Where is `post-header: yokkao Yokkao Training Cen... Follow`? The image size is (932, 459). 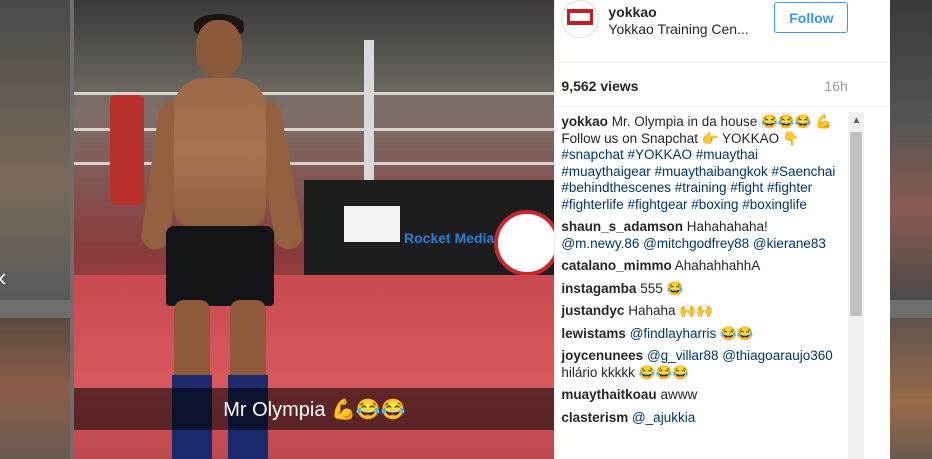 post-header: yokkao Yokkao Training Cen... Follow is located at coordinates (723, 31).